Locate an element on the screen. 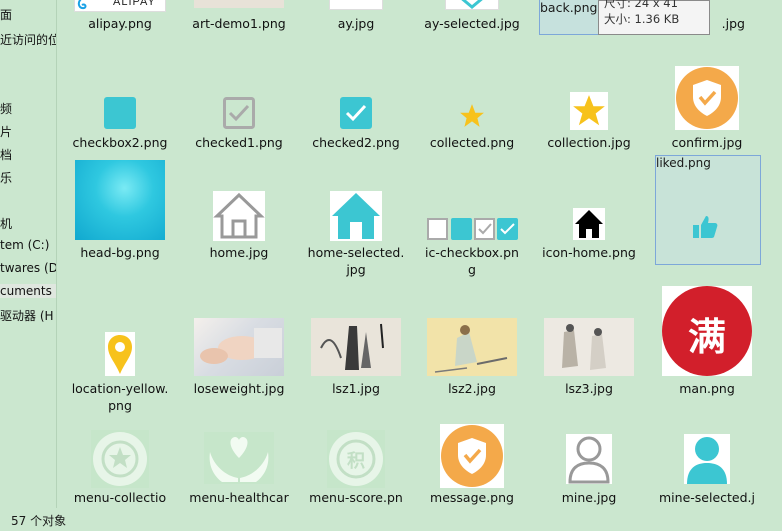 This screenshot has height=531, width=782. file-item-selected: liked.png is located at coordinates (708, 210).